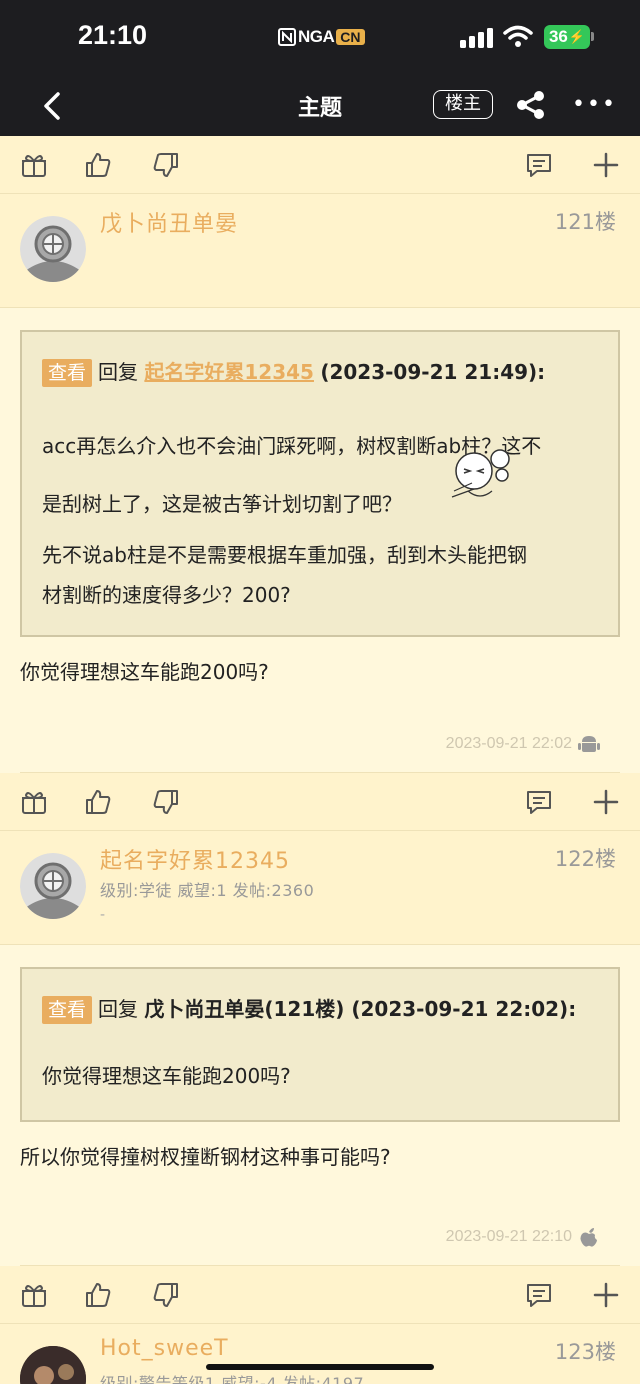 The height and width of the screenshot is (1384, 640). Describe the element at coordinates (205, 1157) in the screenshot. I see `post-text: 所以你觉得撞树杈撞断钢材这种事可能吗?` at that location.